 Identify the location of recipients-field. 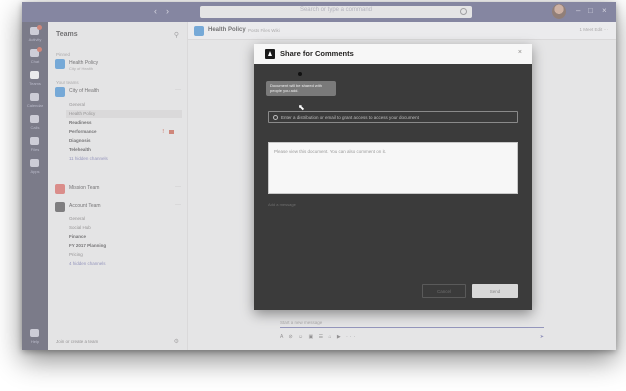
(393, 117).